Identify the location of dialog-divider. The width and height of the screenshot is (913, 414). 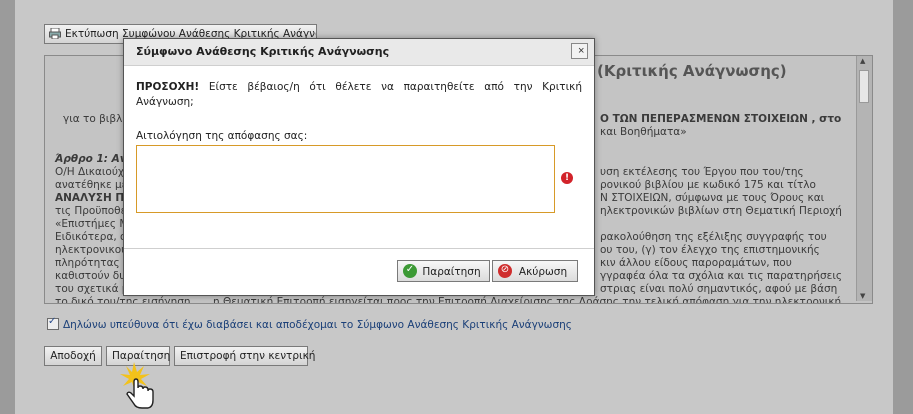
(359, 248).